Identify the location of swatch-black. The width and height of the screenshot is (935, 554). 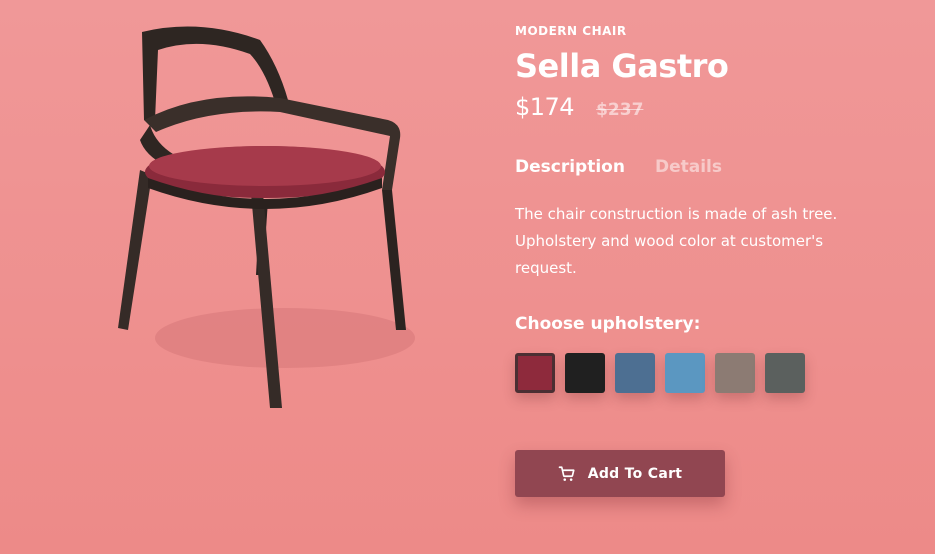
(585, 373).